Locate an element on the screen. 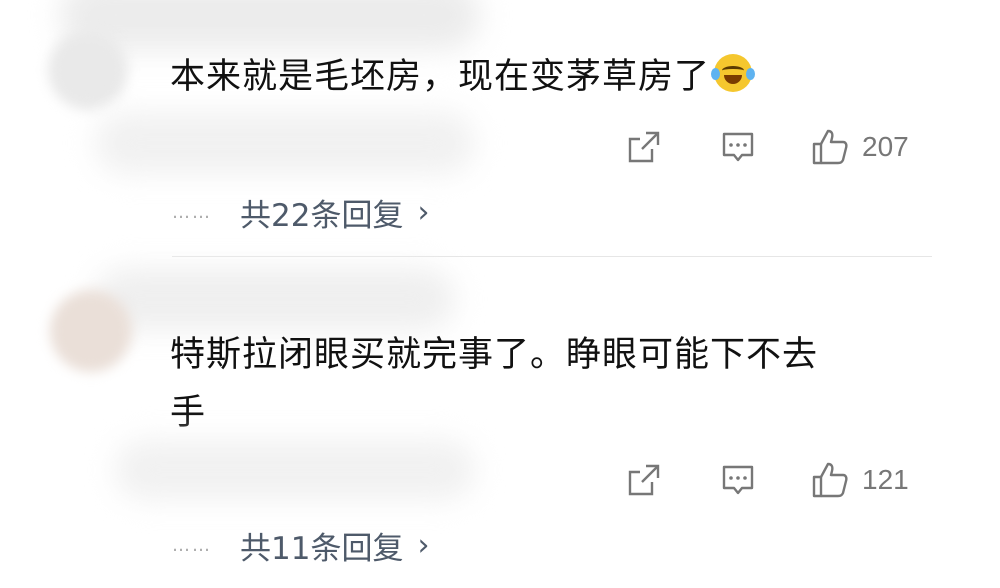  reply-count-label: 共22条回复 is located at coordinates (322, 216).